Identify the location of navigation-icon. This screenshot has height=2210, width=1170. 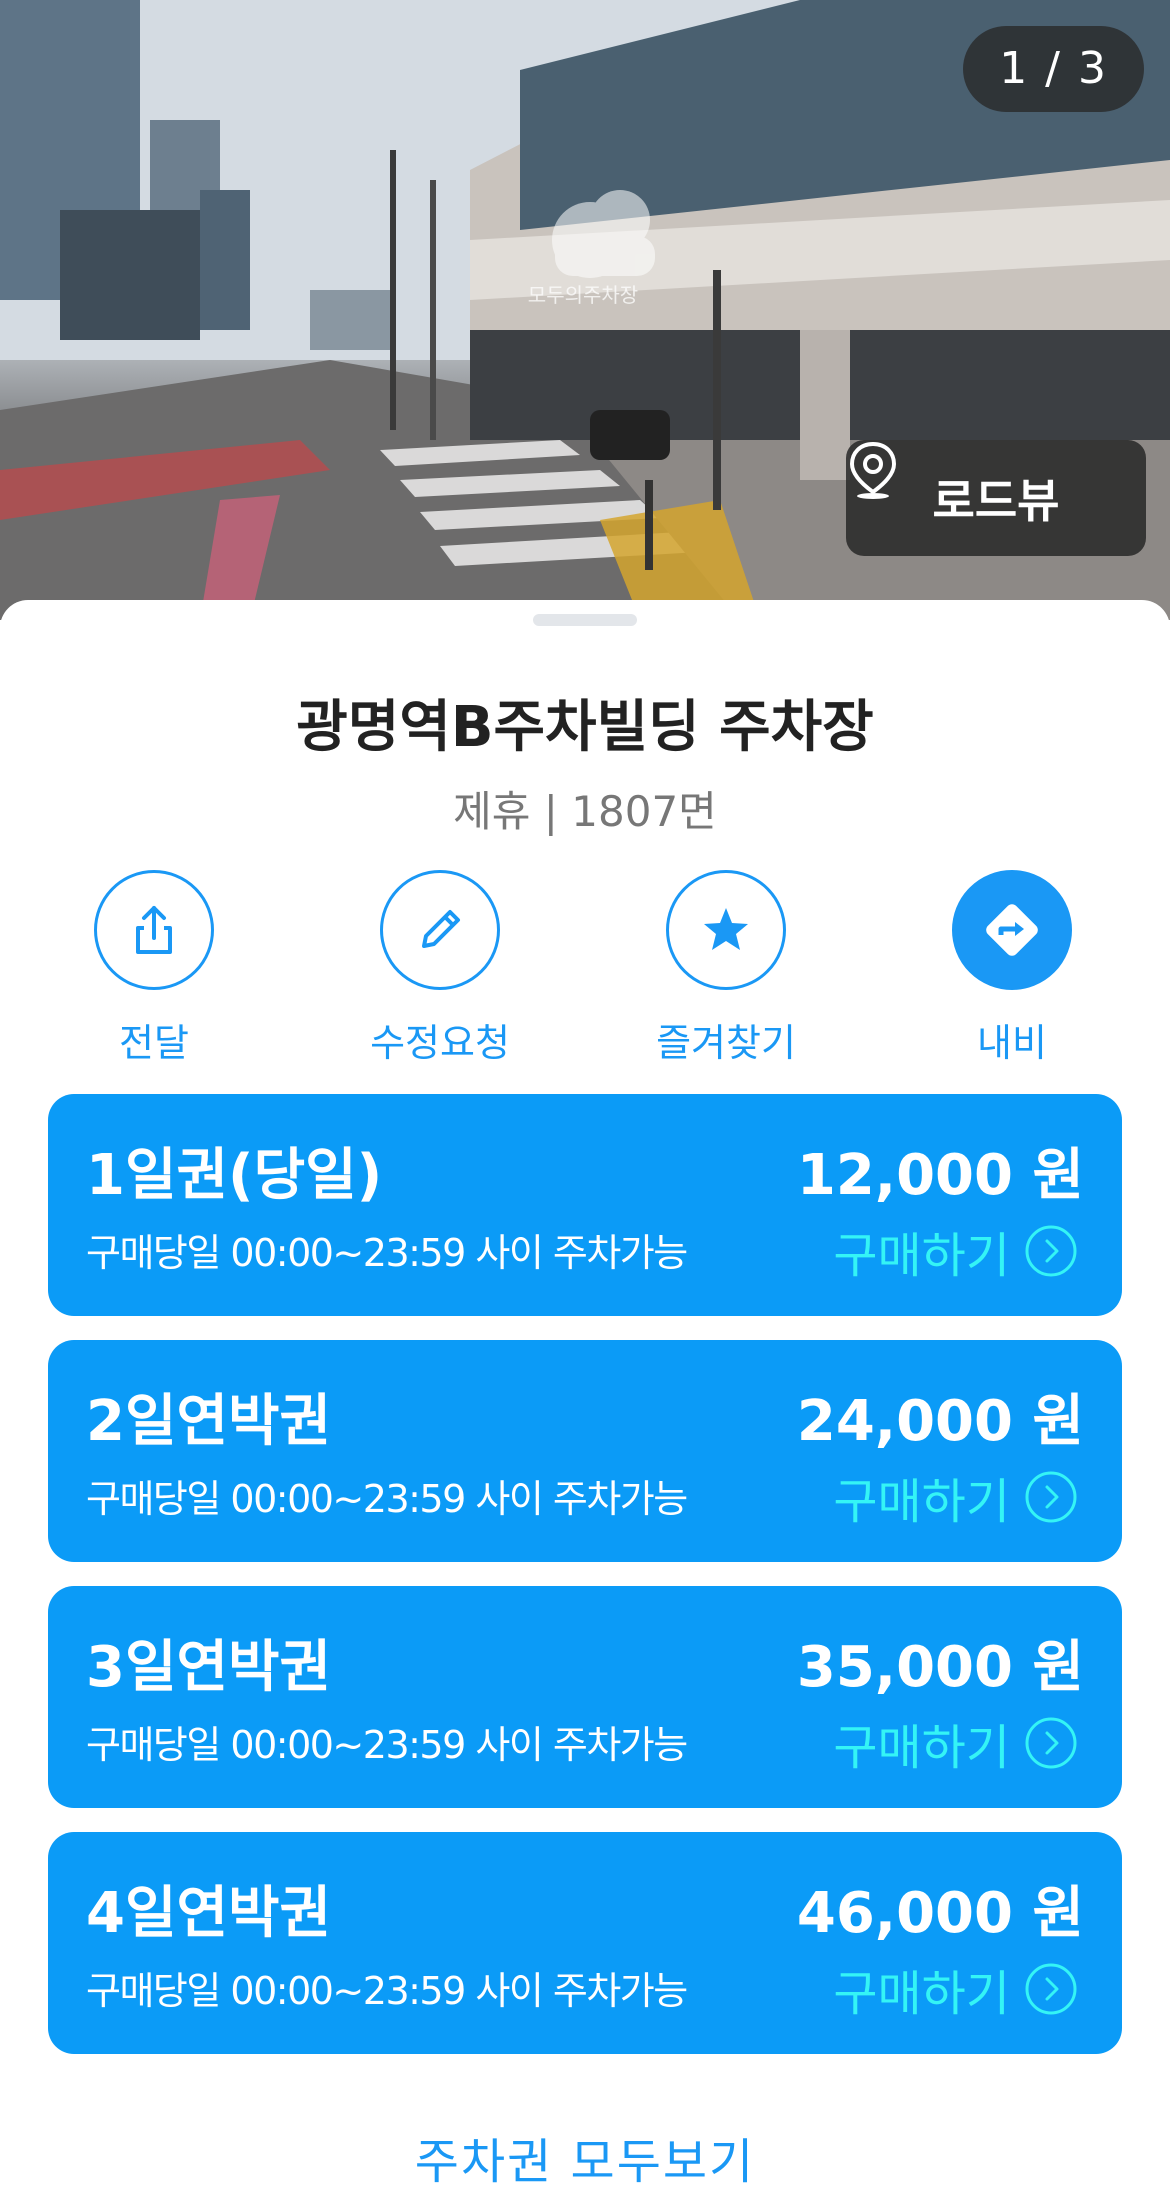
(1012, 930).